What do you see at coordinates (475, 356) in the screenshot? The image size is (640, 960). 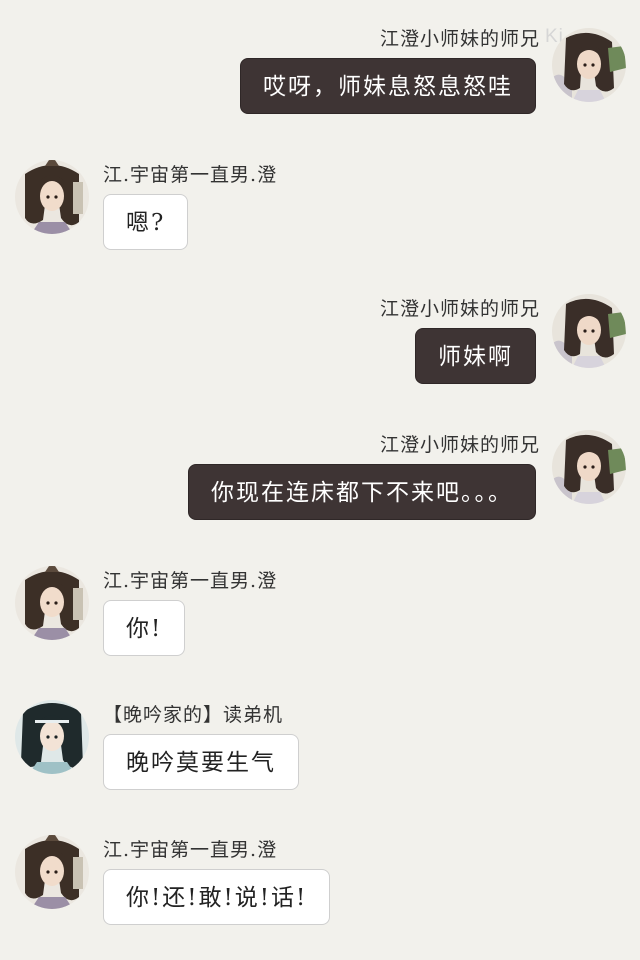 I see `message-bubble: 师妹啊` at bounding box center [475, 356].